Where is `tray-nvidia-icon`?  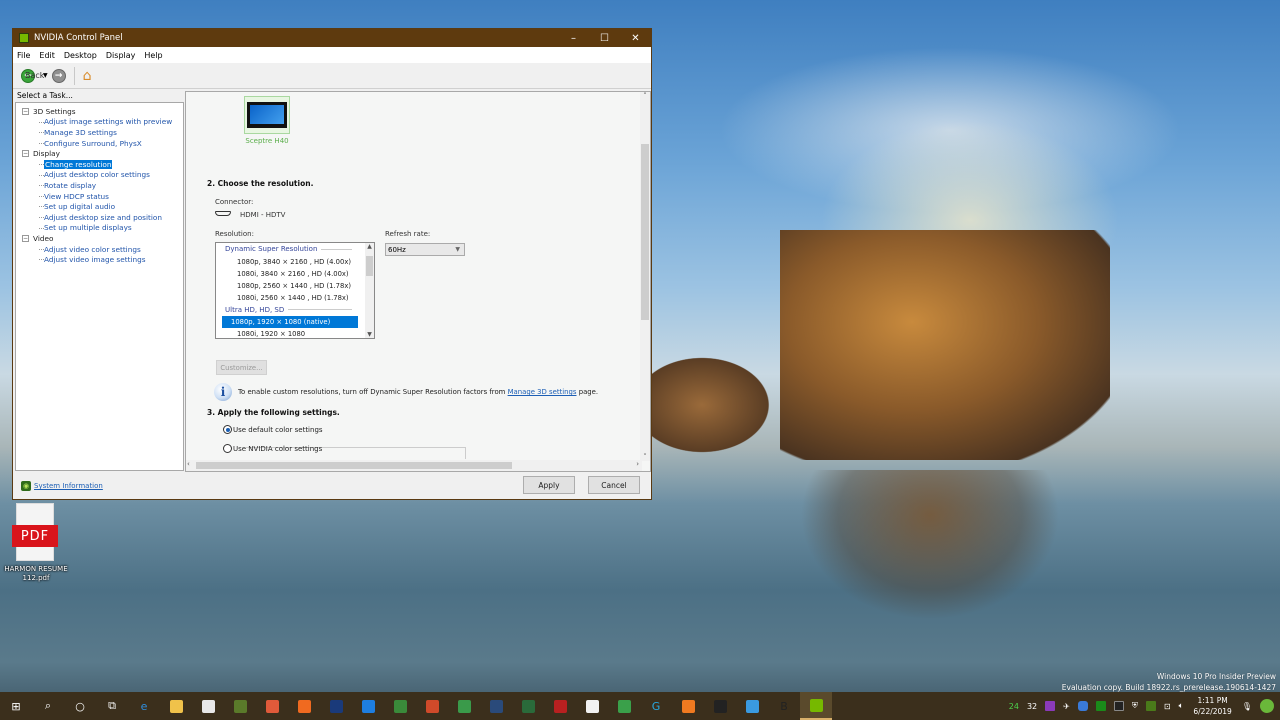
tray-nvidia-icon is located at coordinates (1150, 706).